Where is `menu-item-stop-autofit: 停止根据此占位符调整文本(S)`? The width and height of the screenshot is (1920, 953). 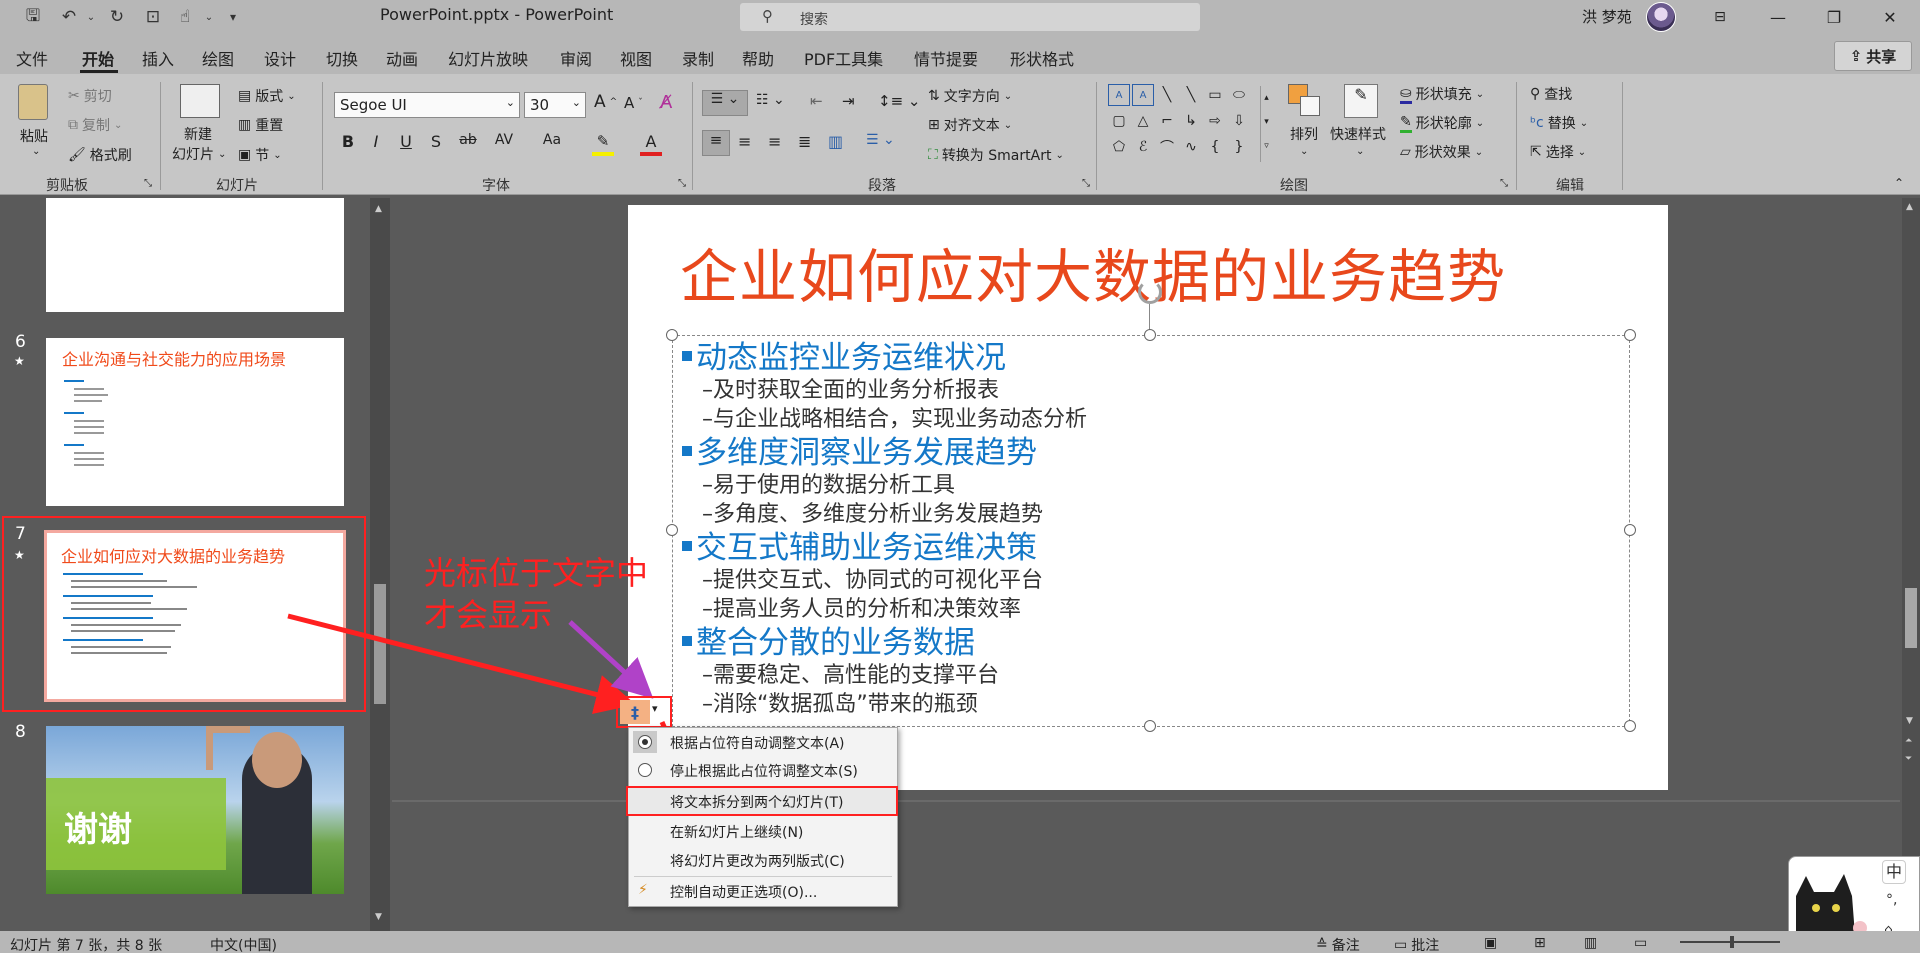 menu-item-stop-autofit: 停止根据此占位符调整文本(S) is located at coordinates (764, 771).